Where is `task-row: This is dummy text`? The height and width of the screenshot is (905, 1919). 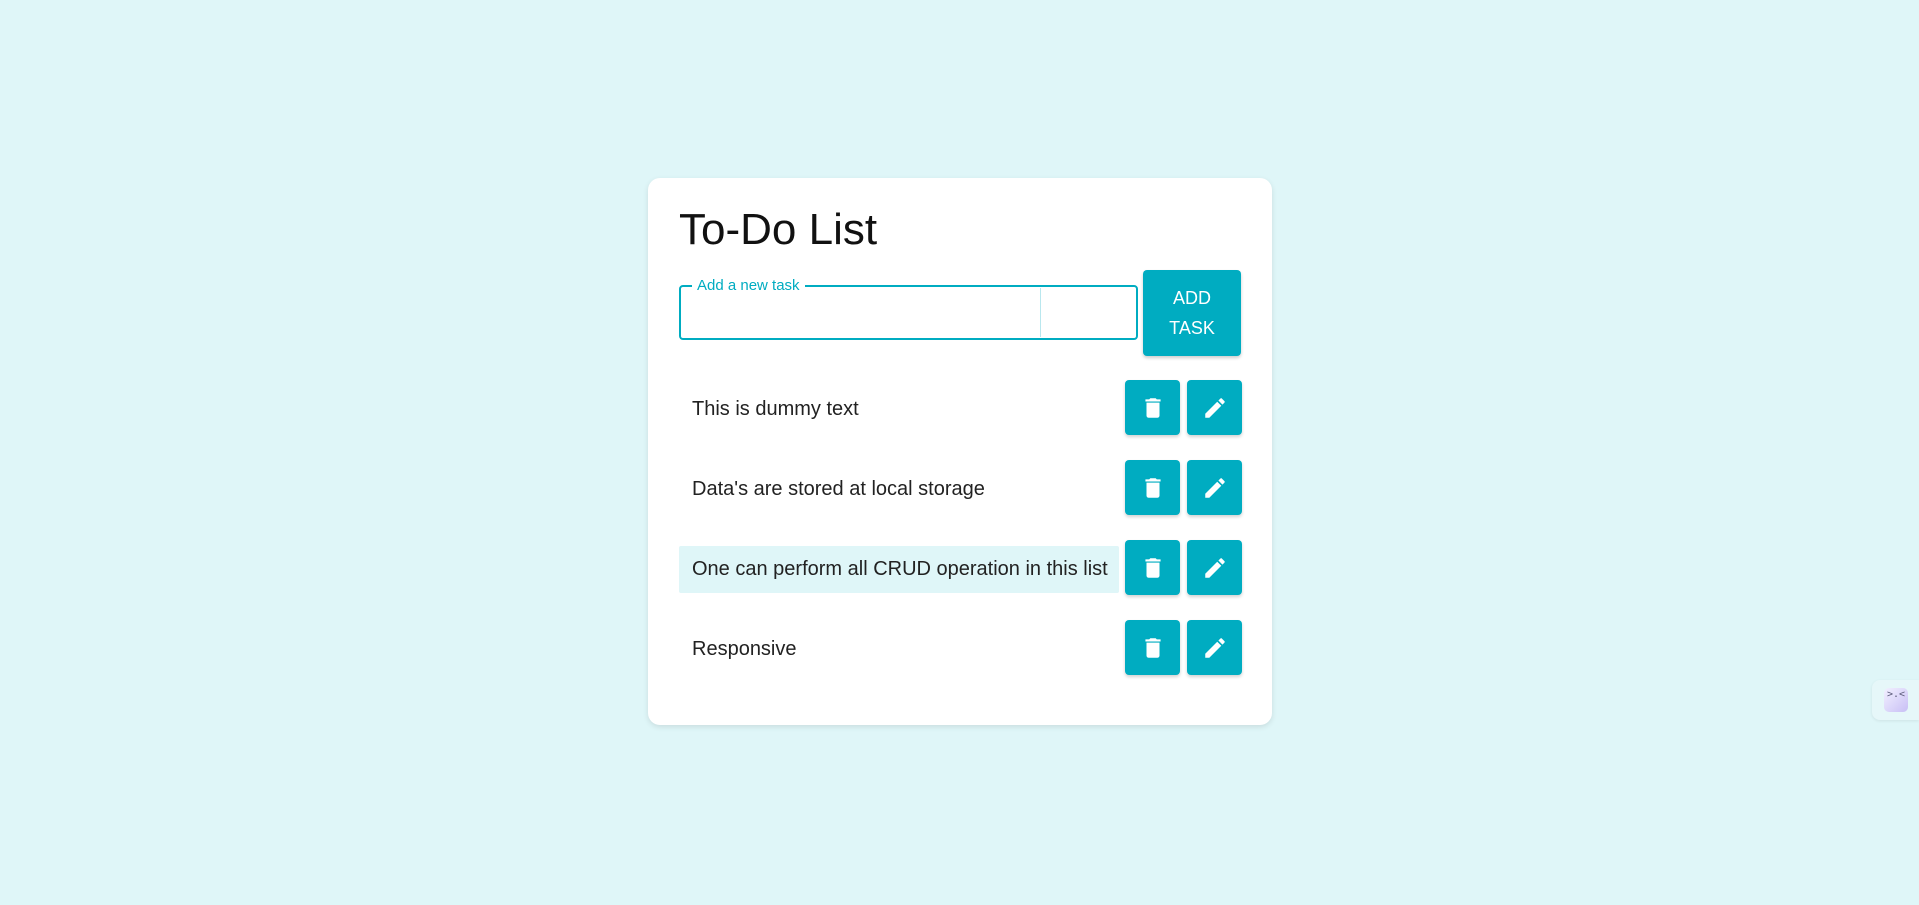
task-row: This is dummy text is located at coordinates (960, 407).